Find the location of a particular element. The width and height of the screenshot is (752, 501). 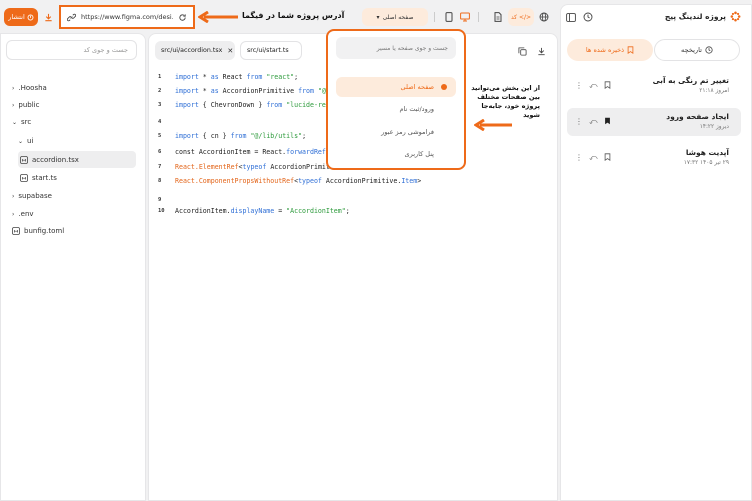

tab-accordion: src/ui/accordion.tsx ✕ is located at coordinates (195, 50).